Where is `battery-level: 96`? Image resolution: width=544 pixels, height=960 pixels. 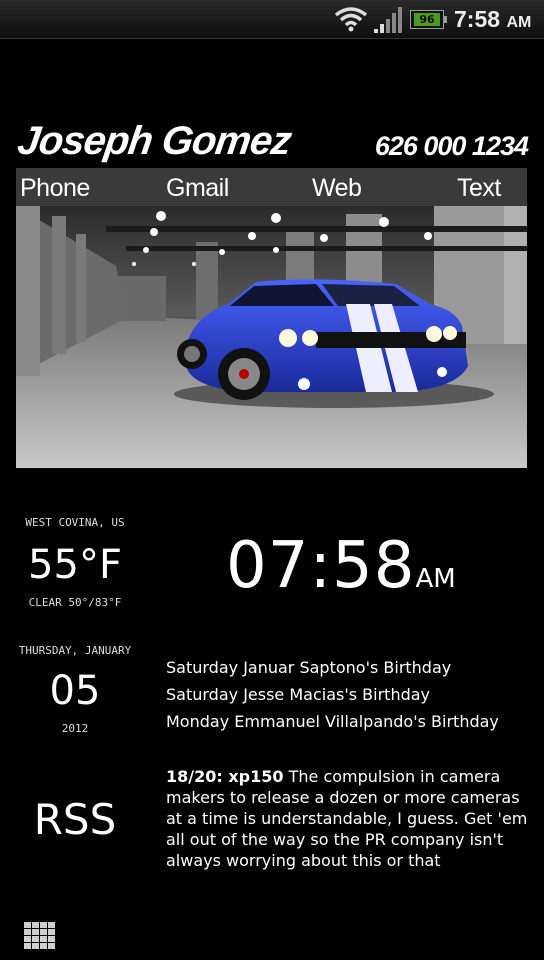
battery-level: 96 is located at coordinates (427, 19).